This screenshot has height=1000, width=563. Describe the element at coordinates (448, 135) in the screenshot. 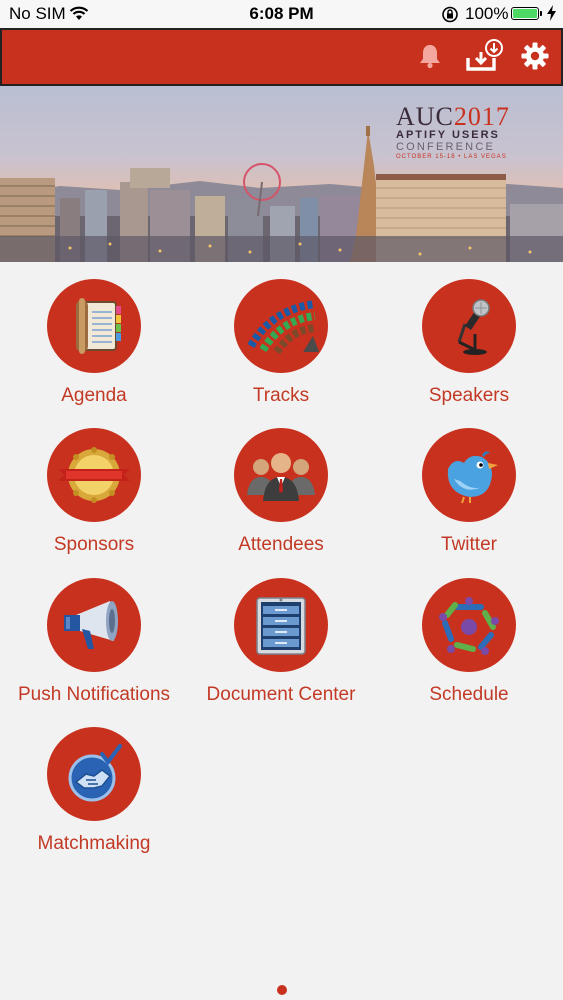

I see `logo-line-2: APTIFY USERS` at that location.